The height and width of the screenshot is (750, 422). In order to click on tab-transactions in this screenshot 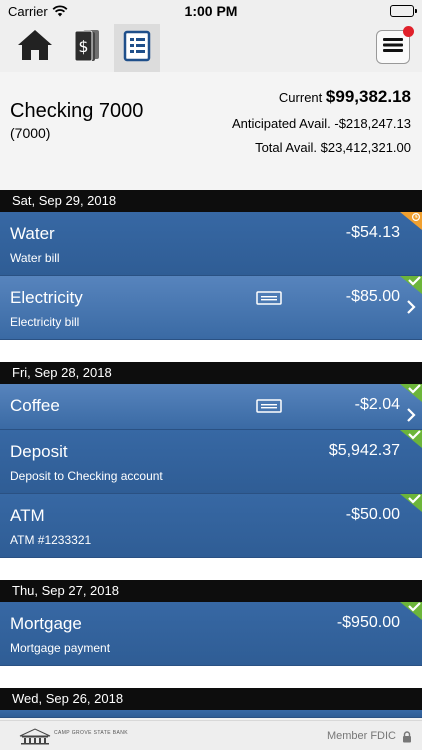, I will do `click(137, 48)`.